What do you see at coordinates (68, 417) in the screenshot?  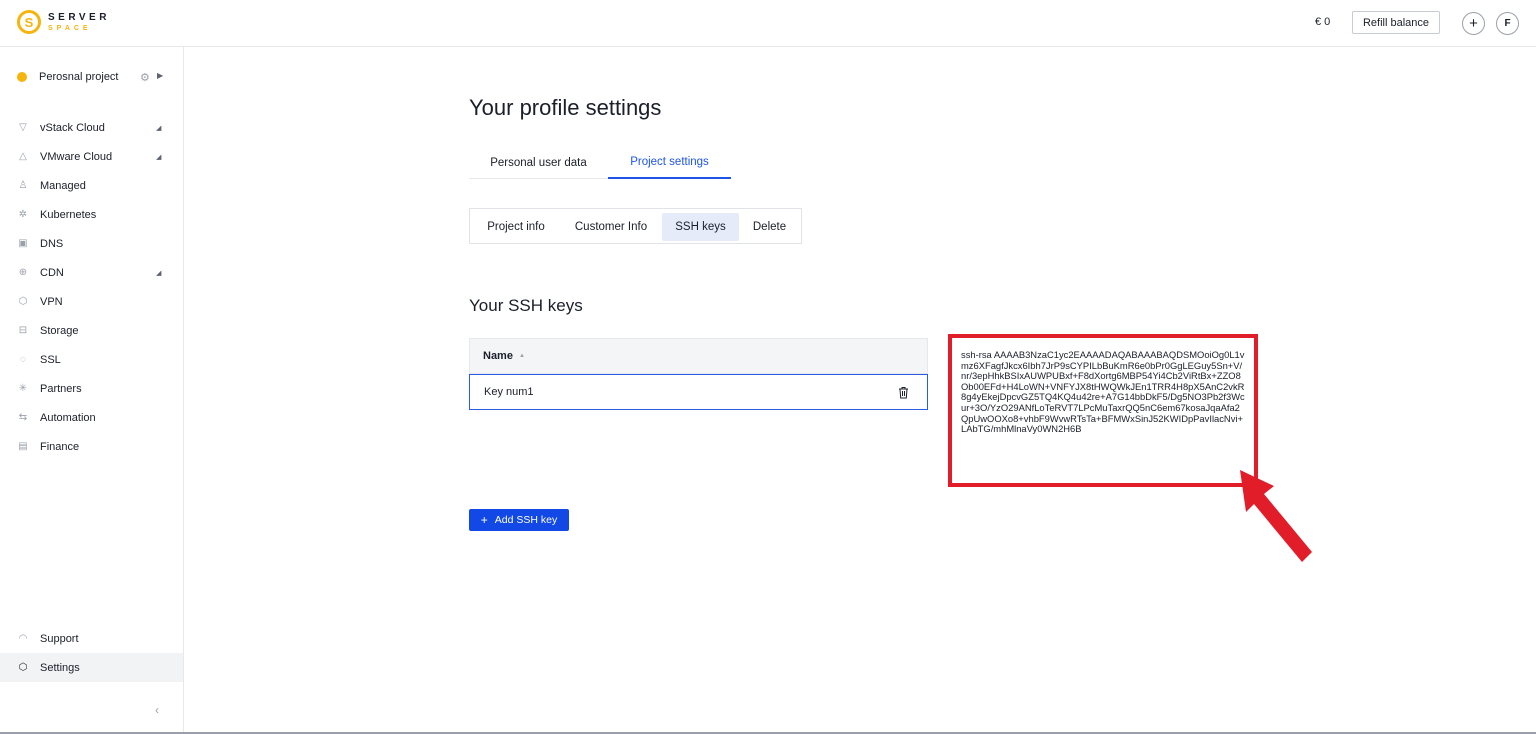 I see `sidebar-item-label: Automation` at bounding box center [68, 417].